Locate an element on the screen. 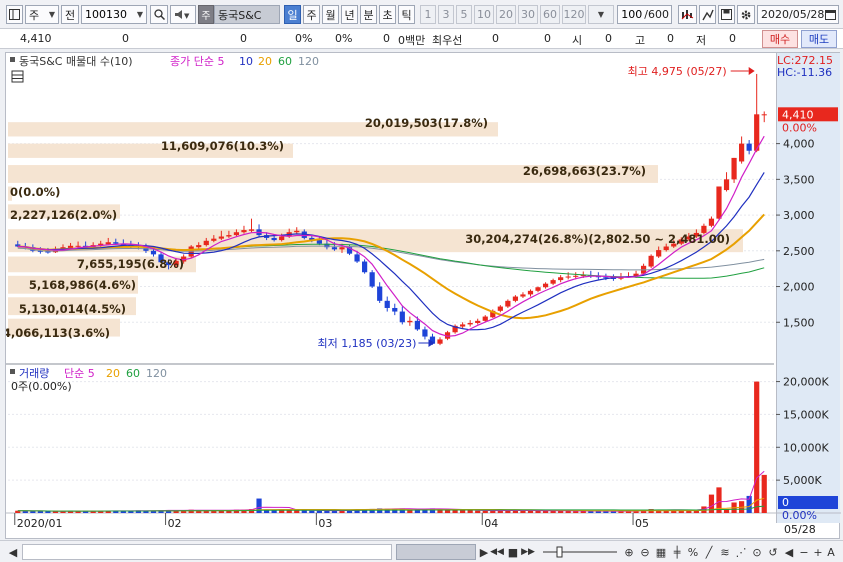  period-tick-button: 틱 is located at coordinates (406, 14).